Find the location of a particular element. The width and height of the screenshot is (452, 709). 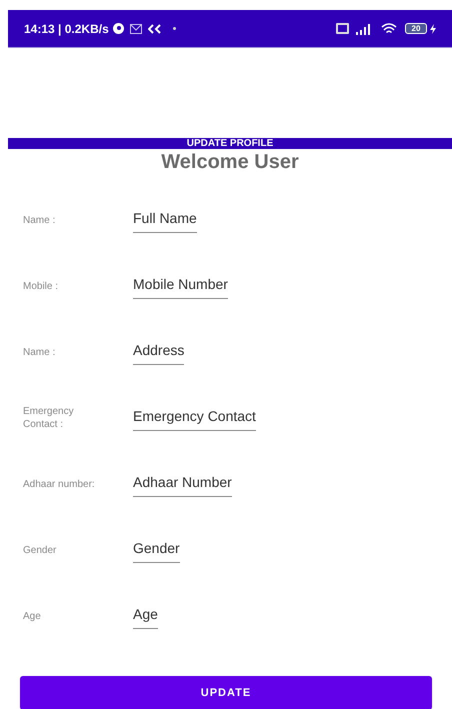

battery-icon: 20 is located at coordinates (416, 28).